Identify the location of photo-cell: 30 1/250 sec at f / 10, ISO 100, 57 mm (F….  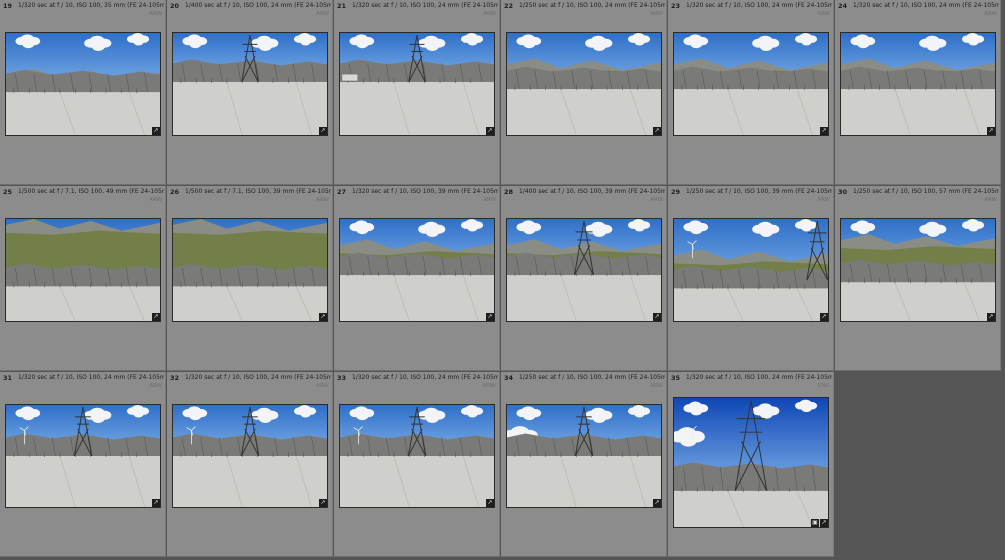
(918, 278).